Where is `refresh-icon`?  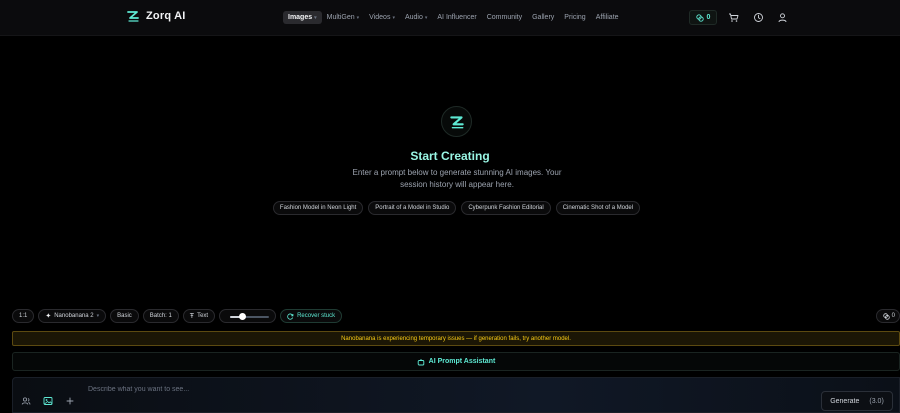 refresh-icon is located at coordinates (290, 316).